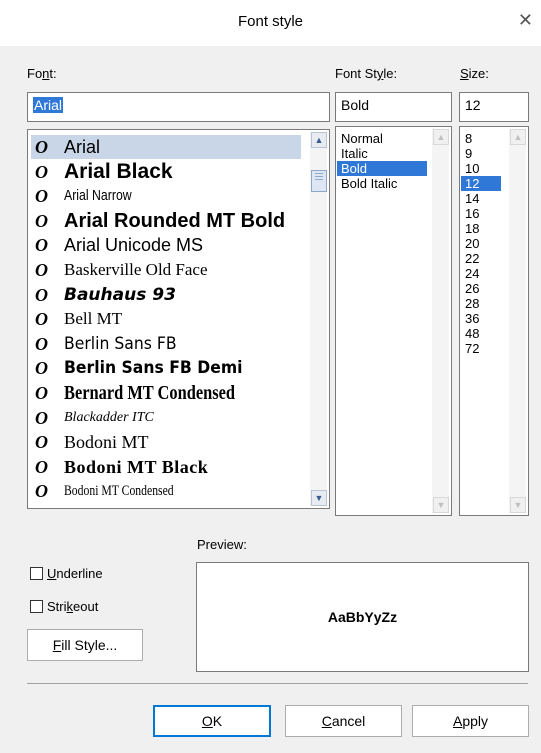 This screenshot has width=541, height=753. What do you see at coordinates (481, 168) in the screenshot?
I see `size-item: 10` at bounding box center [481, 168].